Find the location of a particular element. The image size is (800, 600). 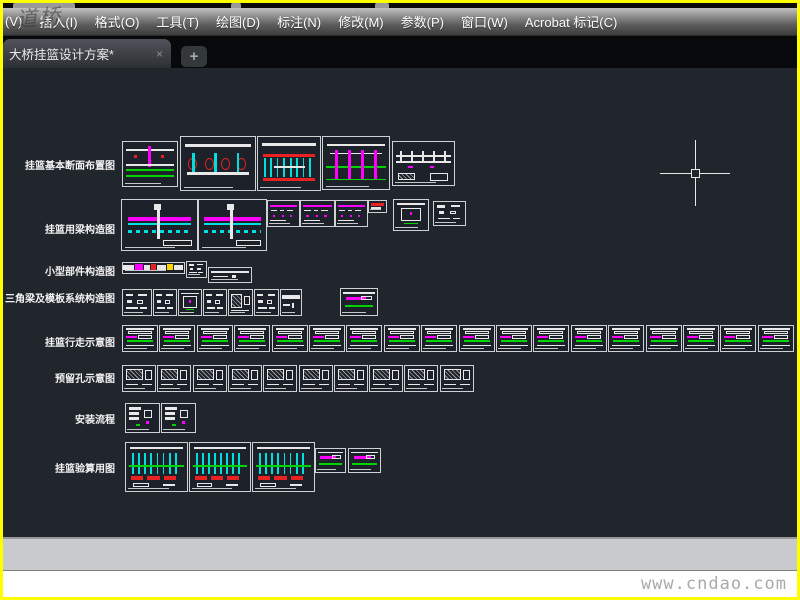

tab-close-icon: × is located at coordinates (159, 54).